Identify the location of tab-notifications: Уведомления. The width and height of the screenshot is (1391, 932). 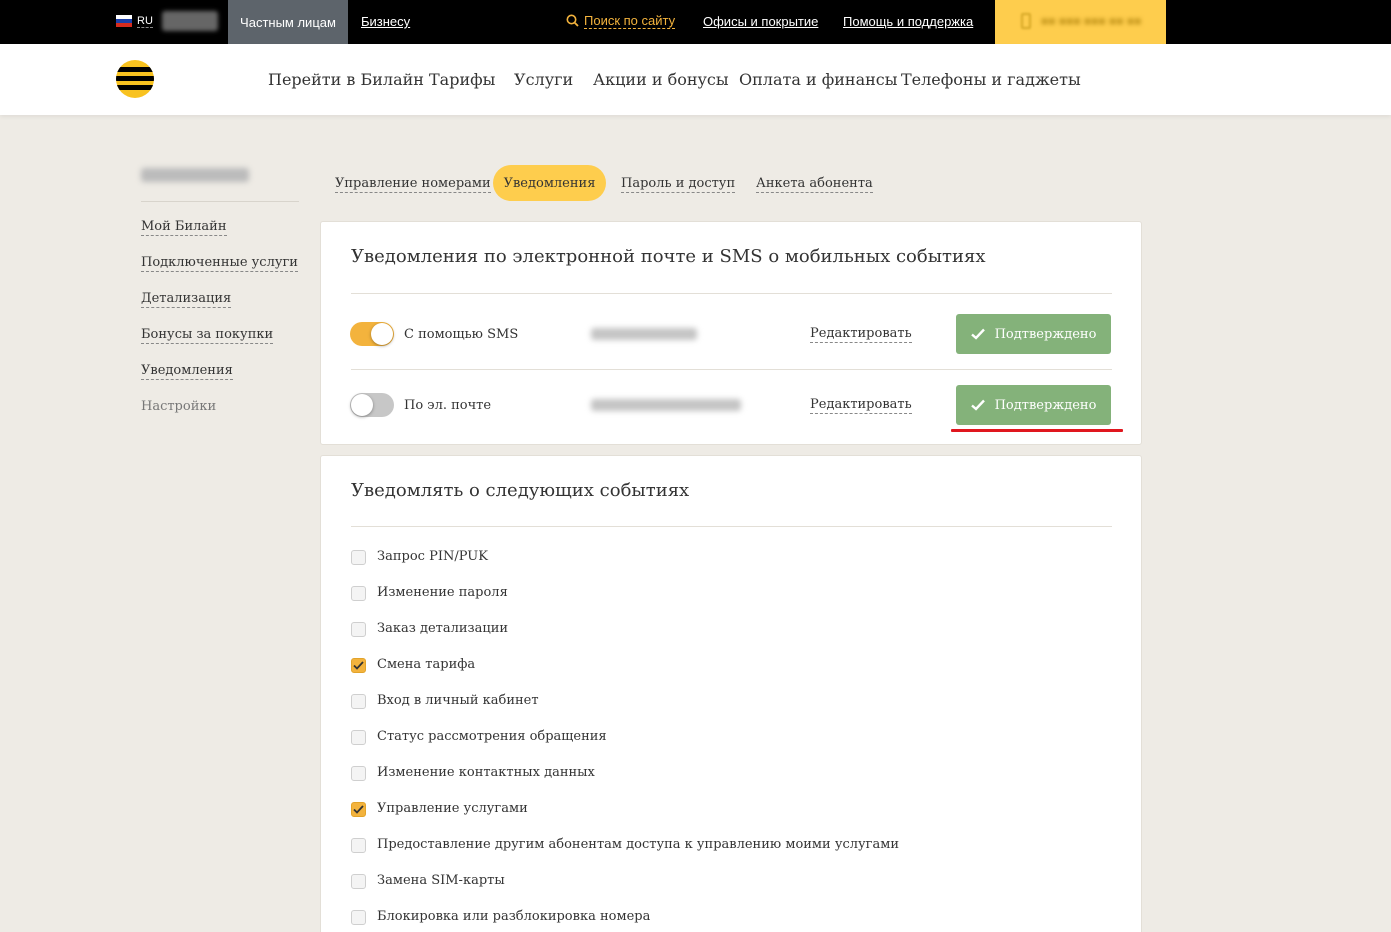
(549, 183).